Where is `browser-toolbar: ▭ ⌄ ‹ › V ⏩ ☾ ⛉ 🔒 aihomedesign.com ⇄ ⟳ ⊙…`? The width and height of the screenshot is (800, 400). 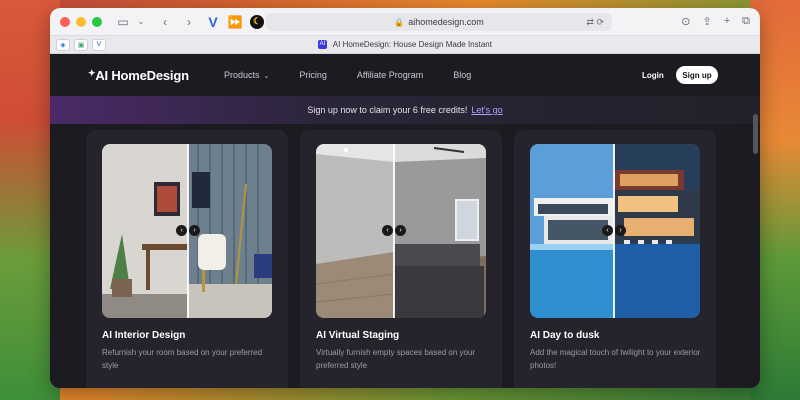
browser-toolbar: ▭ ⌄ ‹ › V ⏩ ☾ ⛉ 🔒 aihomedesign.com ⇄ ⟳ ⊙… is located at coordinates (405, 22).